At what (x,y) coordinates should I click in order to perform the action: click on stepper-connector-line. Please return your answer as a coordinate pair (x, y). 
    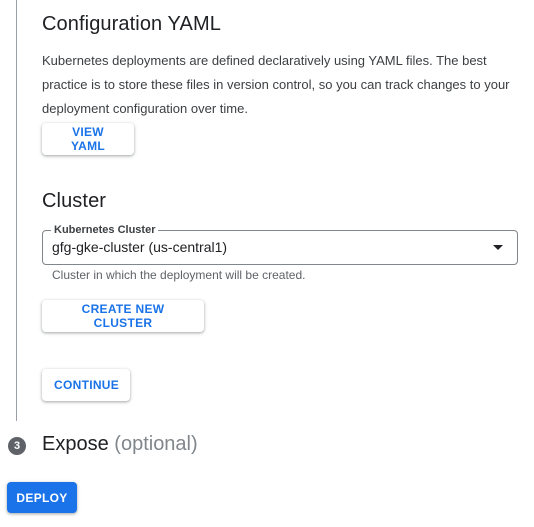
    Looking at the image, I should click on (16, 210).